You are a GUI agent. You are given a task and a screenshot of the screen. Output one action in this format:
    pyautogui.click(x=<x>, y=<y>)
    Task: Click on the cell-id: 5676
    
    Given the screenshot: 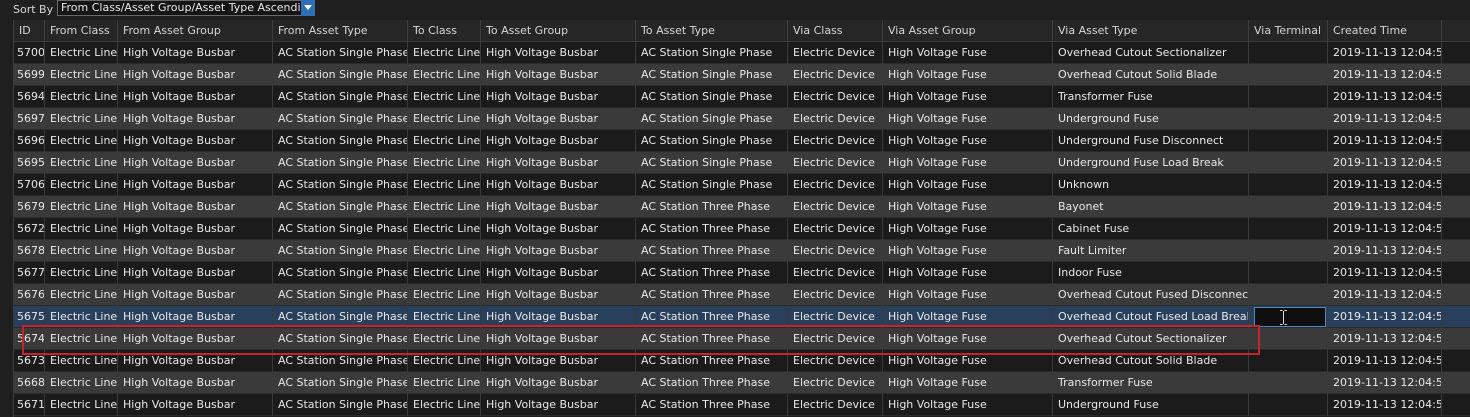 What is the action you would take?
    pyautogui.click(x=29, y=295)
    